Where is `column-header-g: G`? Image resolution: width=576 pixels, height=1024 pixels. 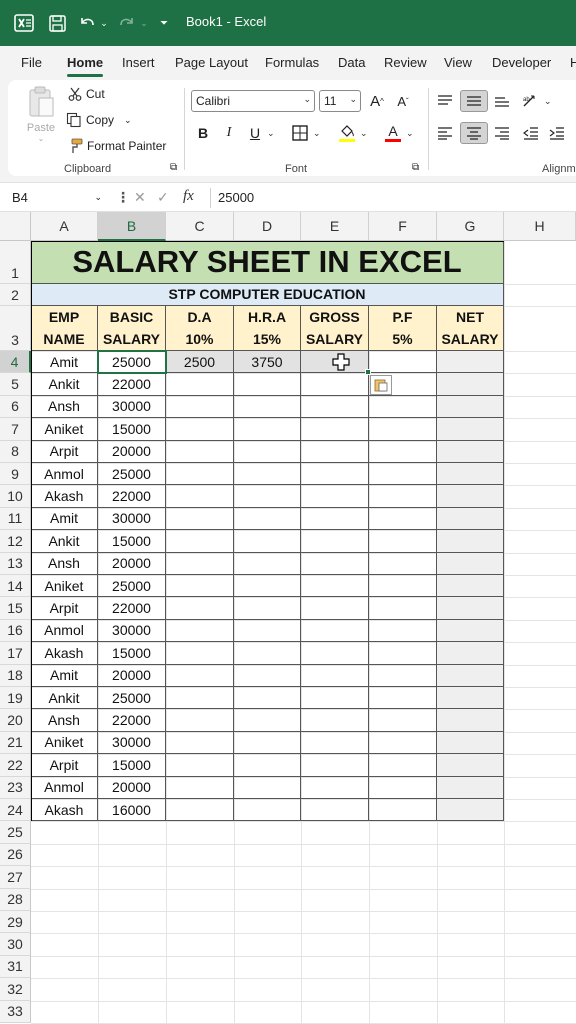
column-header-g: G is located at coordinates (470, 226).